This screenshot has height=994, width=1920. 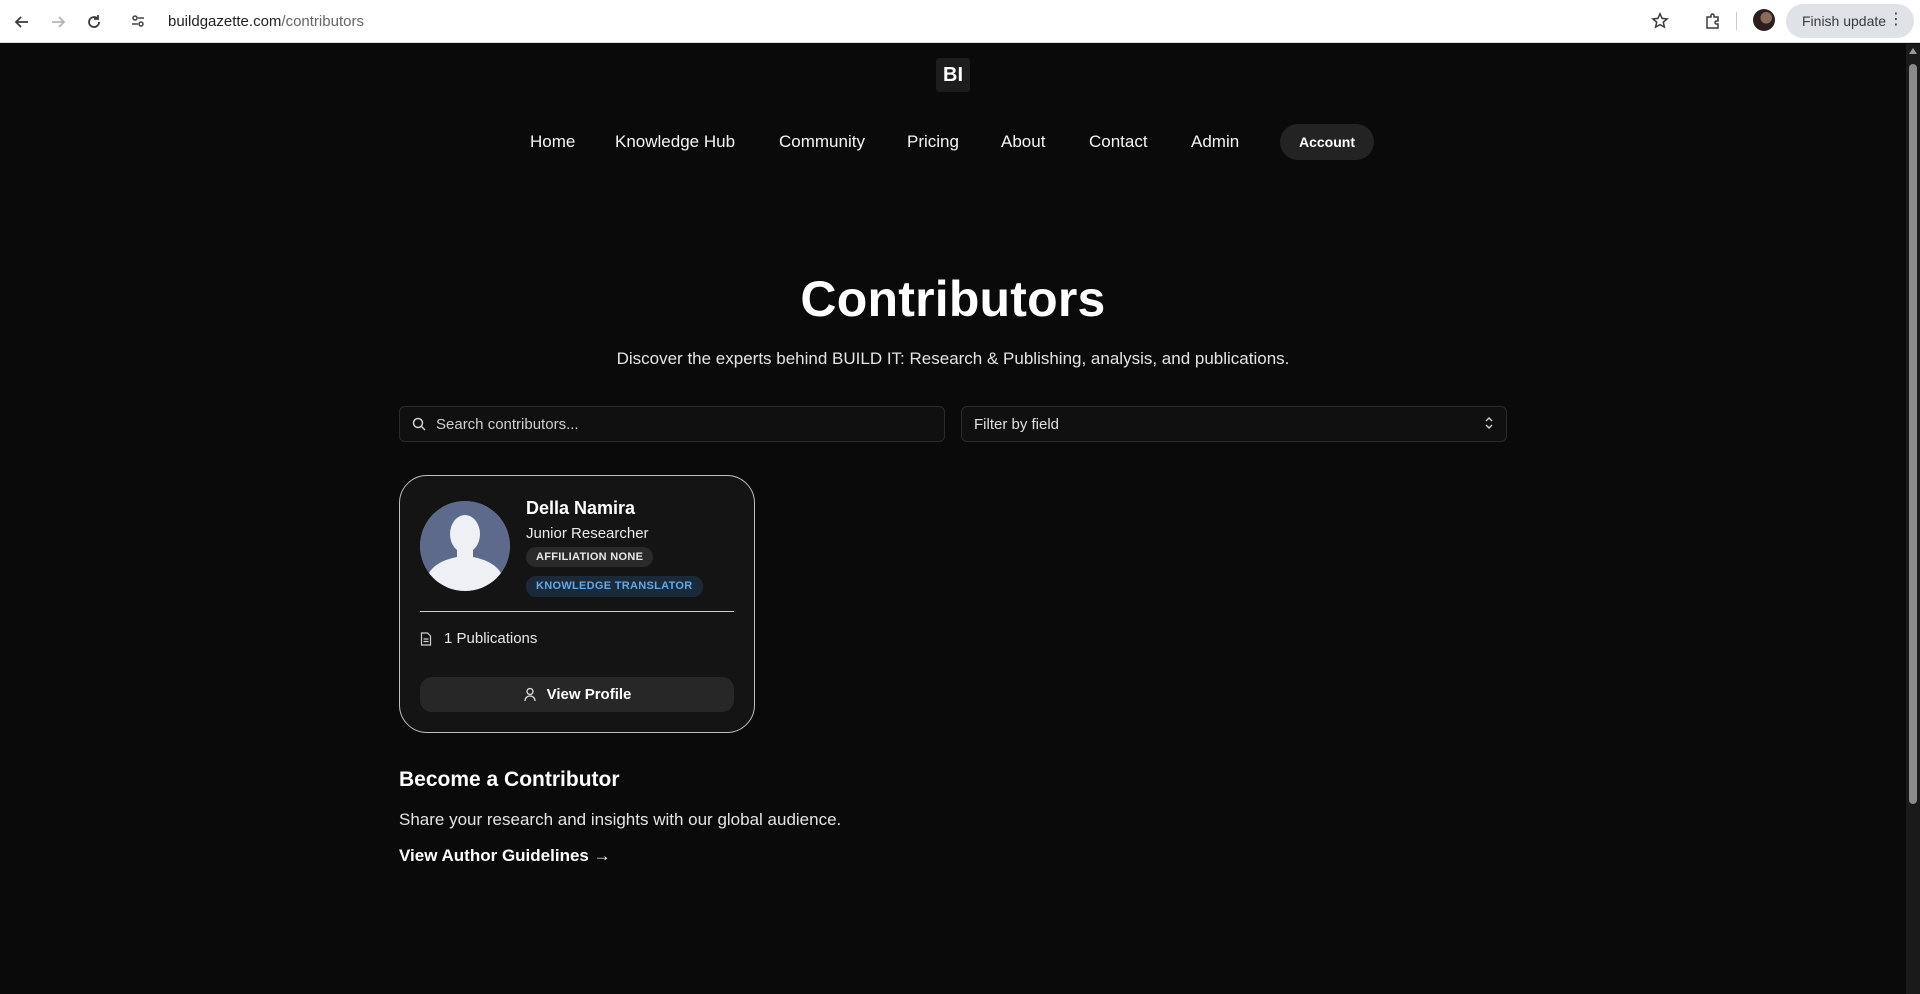 I want to click on page-scrollbar, so click(x=1913, y=519).